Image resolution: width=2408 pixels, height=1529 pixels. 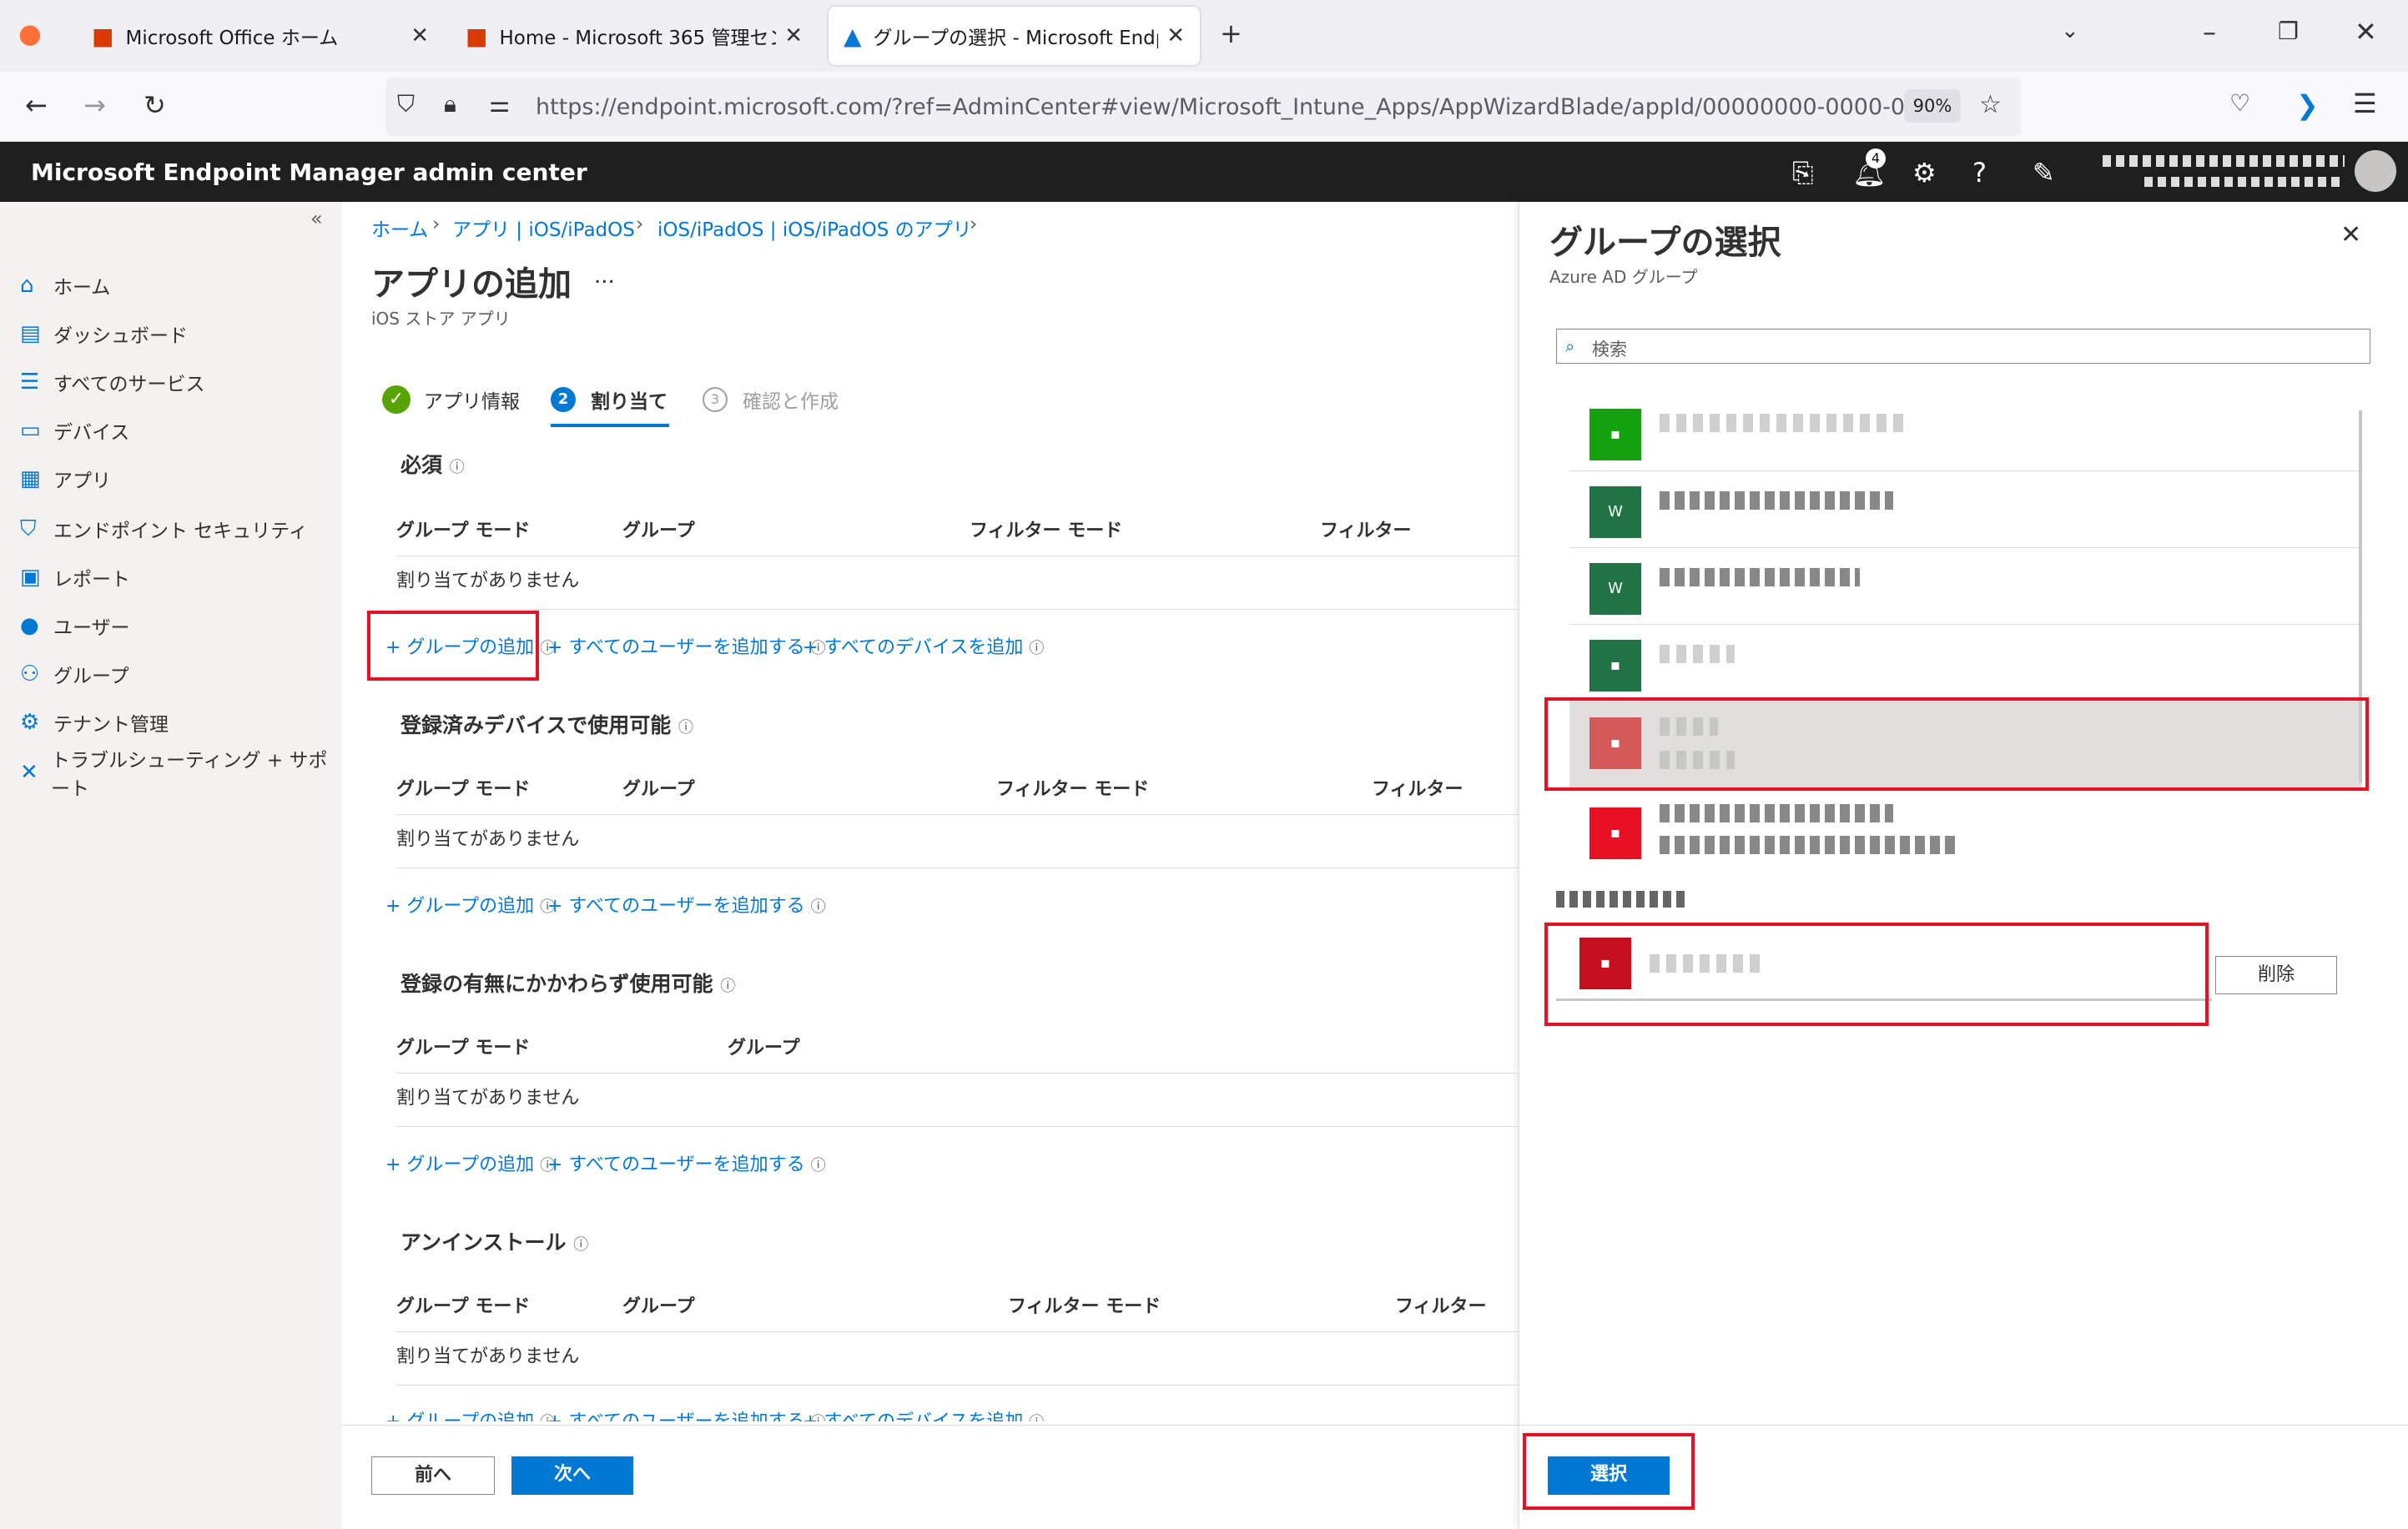 I want to click on tab-group-select: ▲ グループの選択 - Microsoft Endpo ✕, so click(x=1014, y=36).